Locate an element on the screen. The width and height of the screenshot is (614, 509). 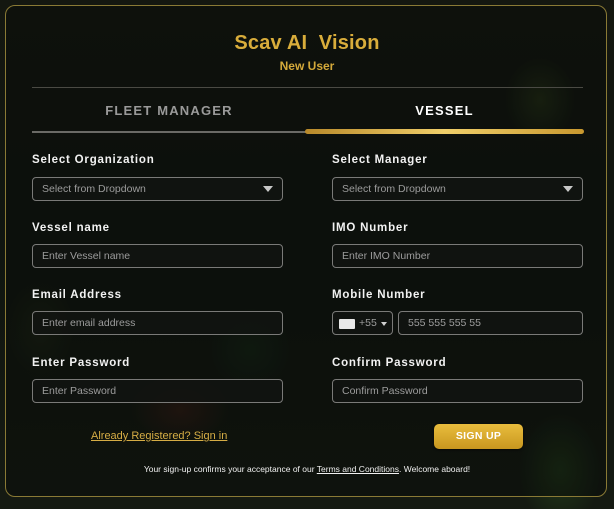
tab-vessel-active-indicator is located at coordinates (444, 131).